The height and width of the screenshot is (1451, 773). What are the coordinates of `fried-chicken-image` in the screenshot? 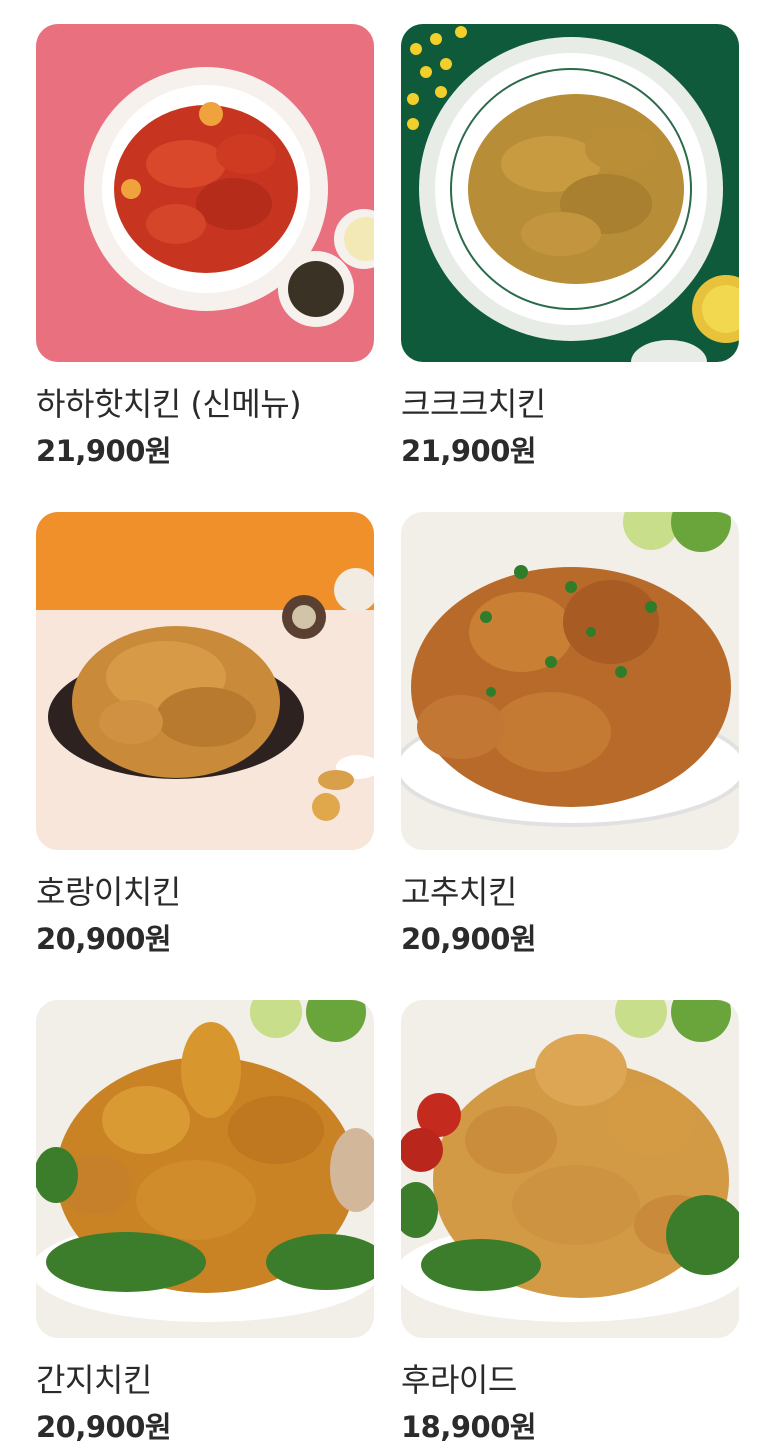 It's located at (570, 1169).